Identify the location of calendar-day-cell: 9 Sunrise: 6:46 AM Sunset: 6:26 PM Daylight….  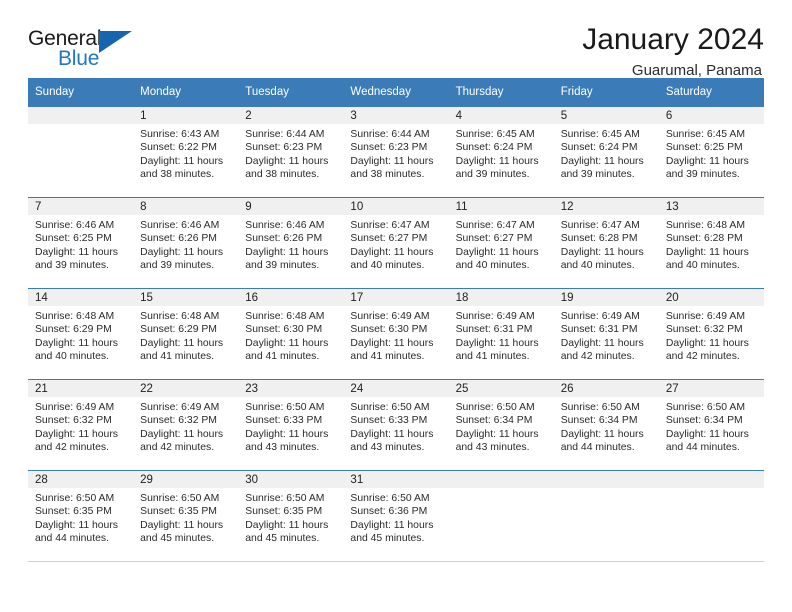
(291, 243).